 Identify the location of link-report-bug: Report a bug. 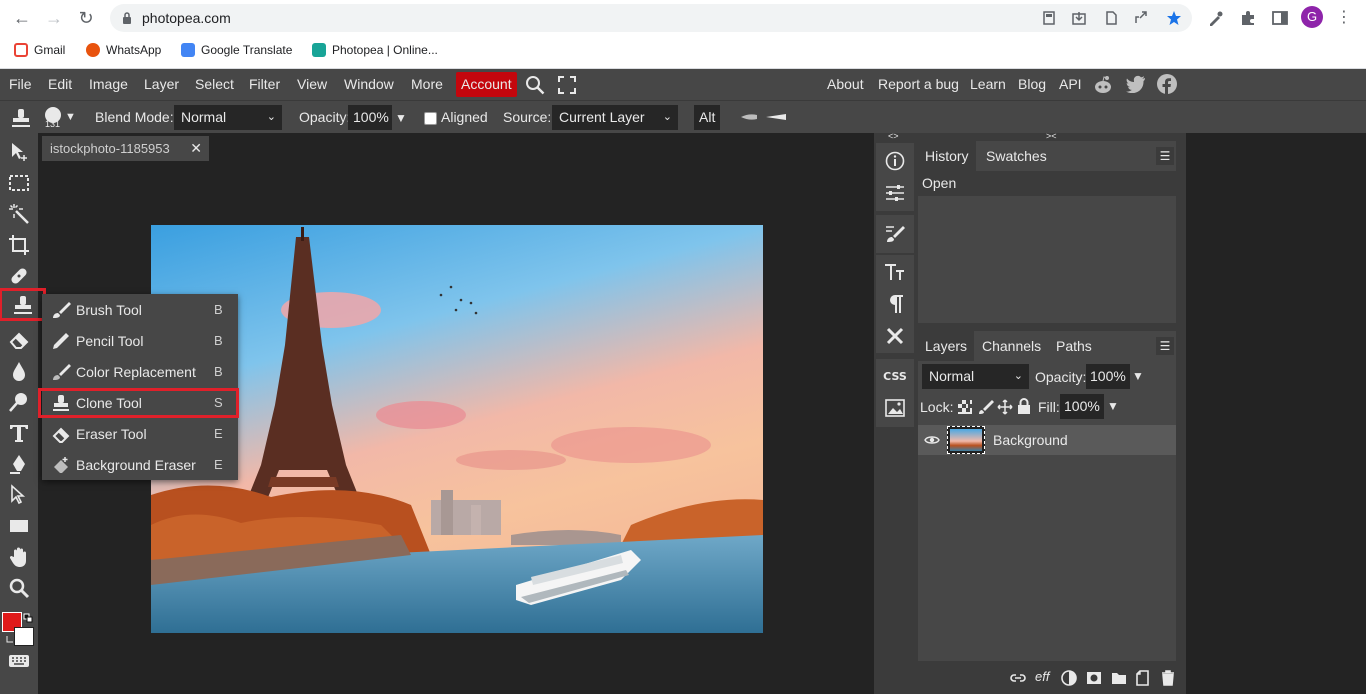
(918, 84).